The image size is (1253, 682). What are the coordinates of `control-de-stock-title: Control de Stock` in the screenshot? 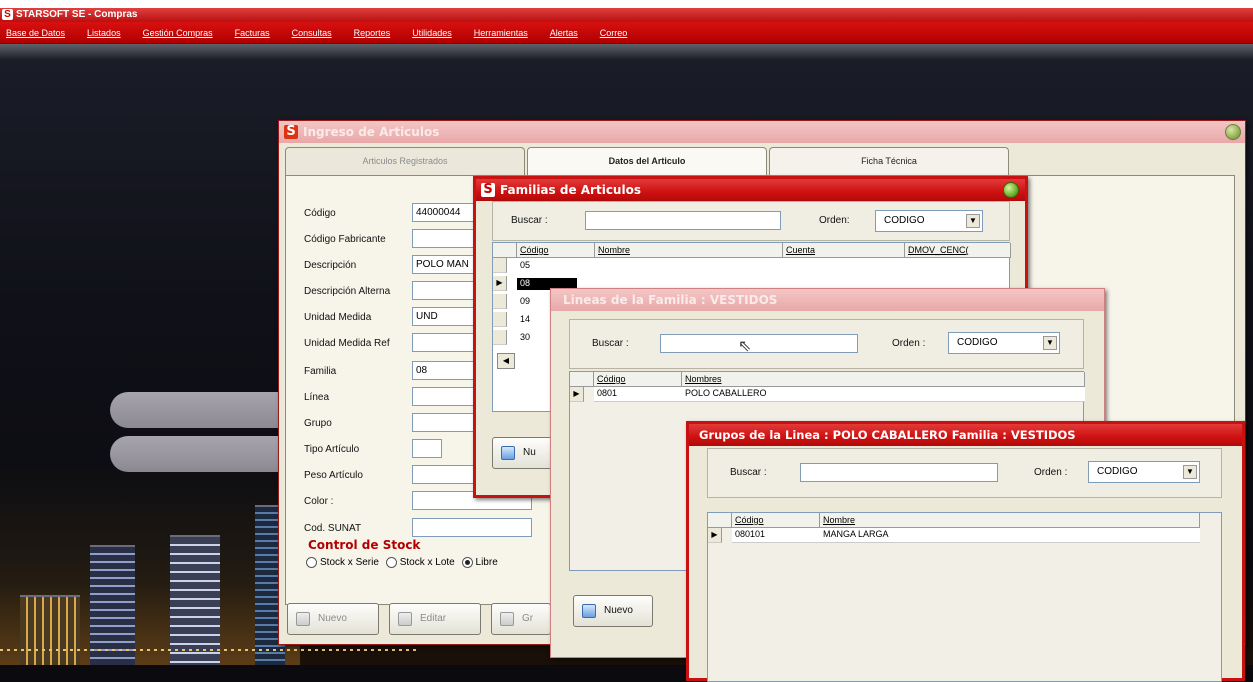 It's located at (364, 545).